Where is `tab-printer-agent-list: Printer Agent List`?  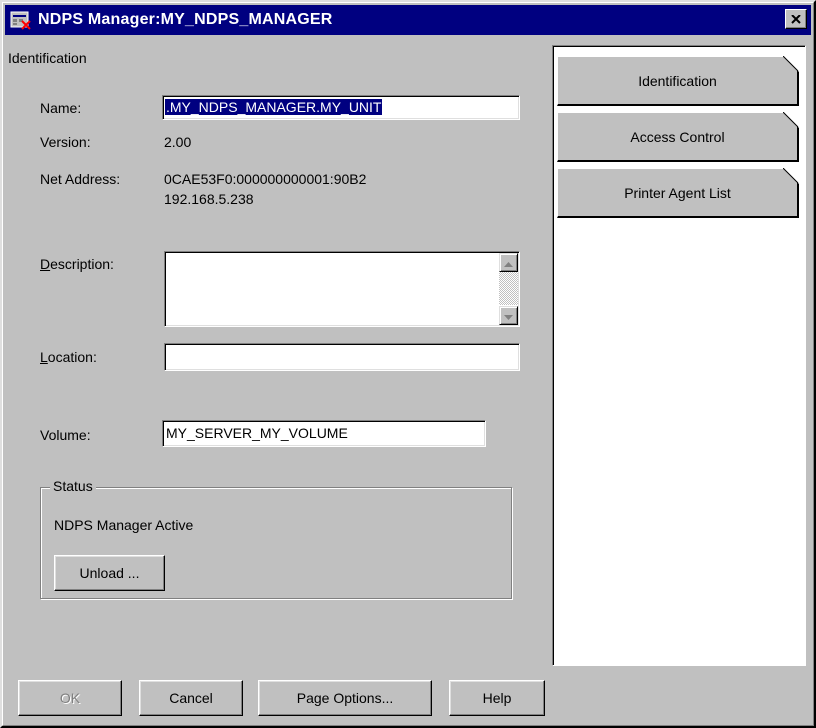
tab-printer-agent-list: Printer Agent List is located at coordinates (678, 193).